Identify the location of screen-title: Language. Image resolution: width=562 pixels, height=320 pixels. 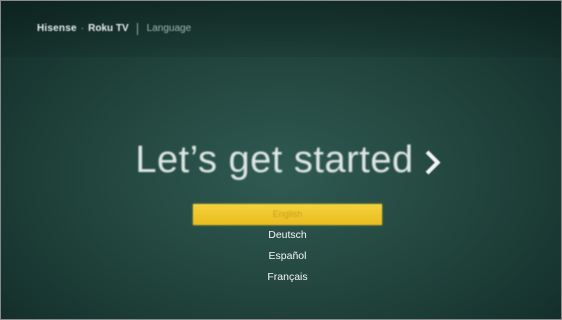
(169, 28).